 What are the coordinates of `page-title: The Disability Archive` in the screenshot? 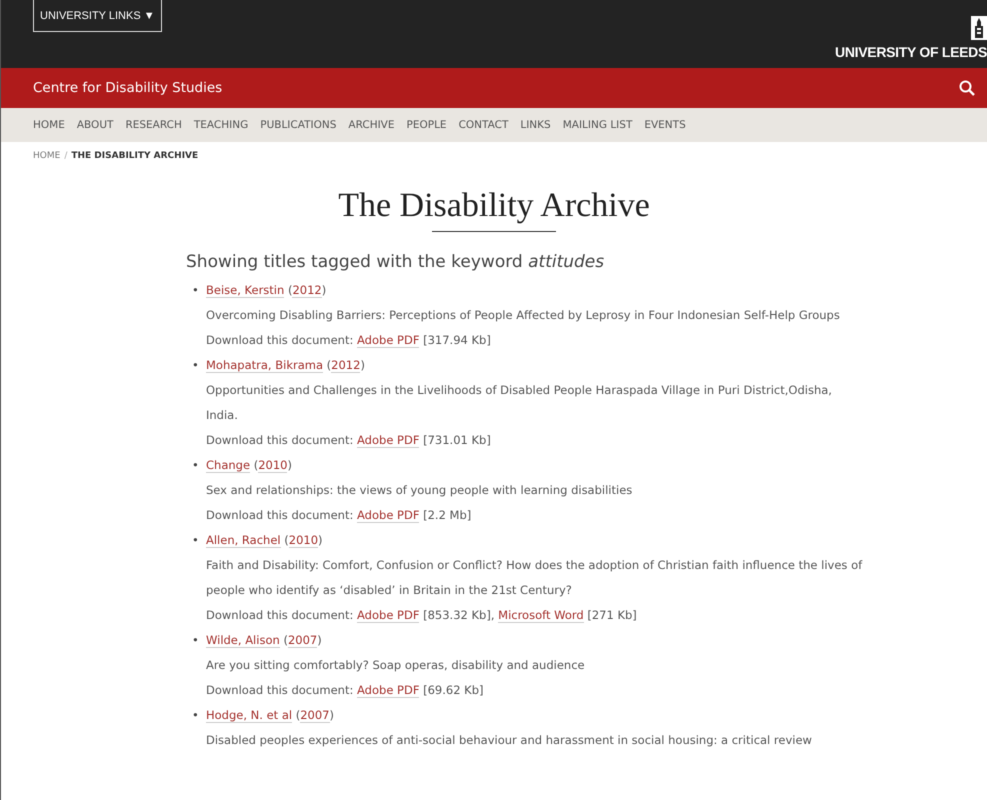 It's located at (494, 206).